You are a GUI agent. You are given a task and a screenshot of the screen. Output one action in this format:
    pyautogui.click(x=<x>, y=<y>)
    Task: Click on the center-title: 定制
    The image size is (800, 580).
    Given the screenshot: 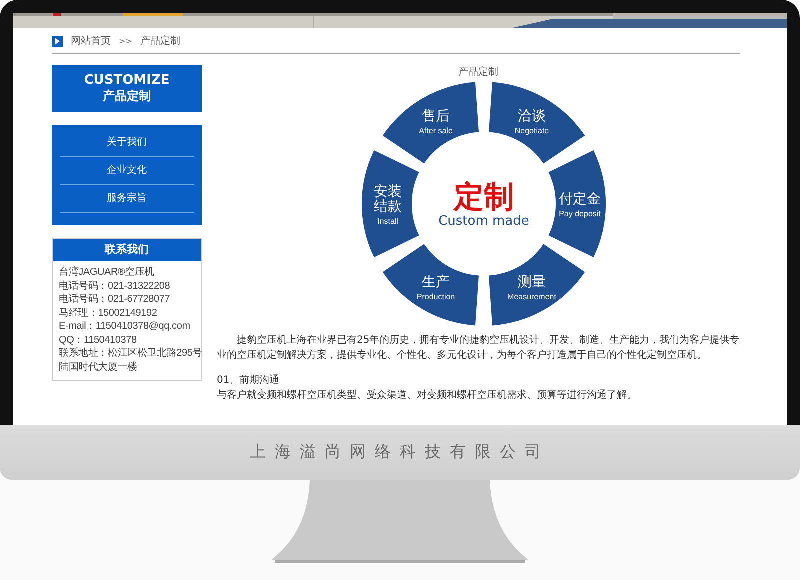 What is the action you would take?
    pyautogui.click(x=484, y=197)
    